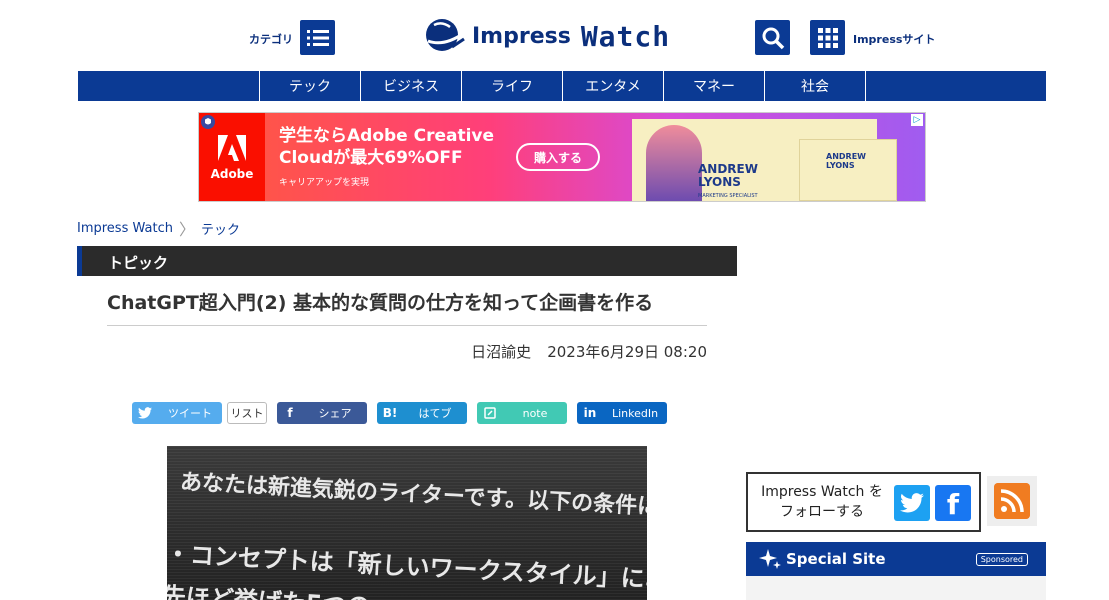 The height and width of the screenshot is (600, 1109). Describe the element at coordinates (186, 229) in the screenshot. I see `chevron-right-icon: 〉` at that location.